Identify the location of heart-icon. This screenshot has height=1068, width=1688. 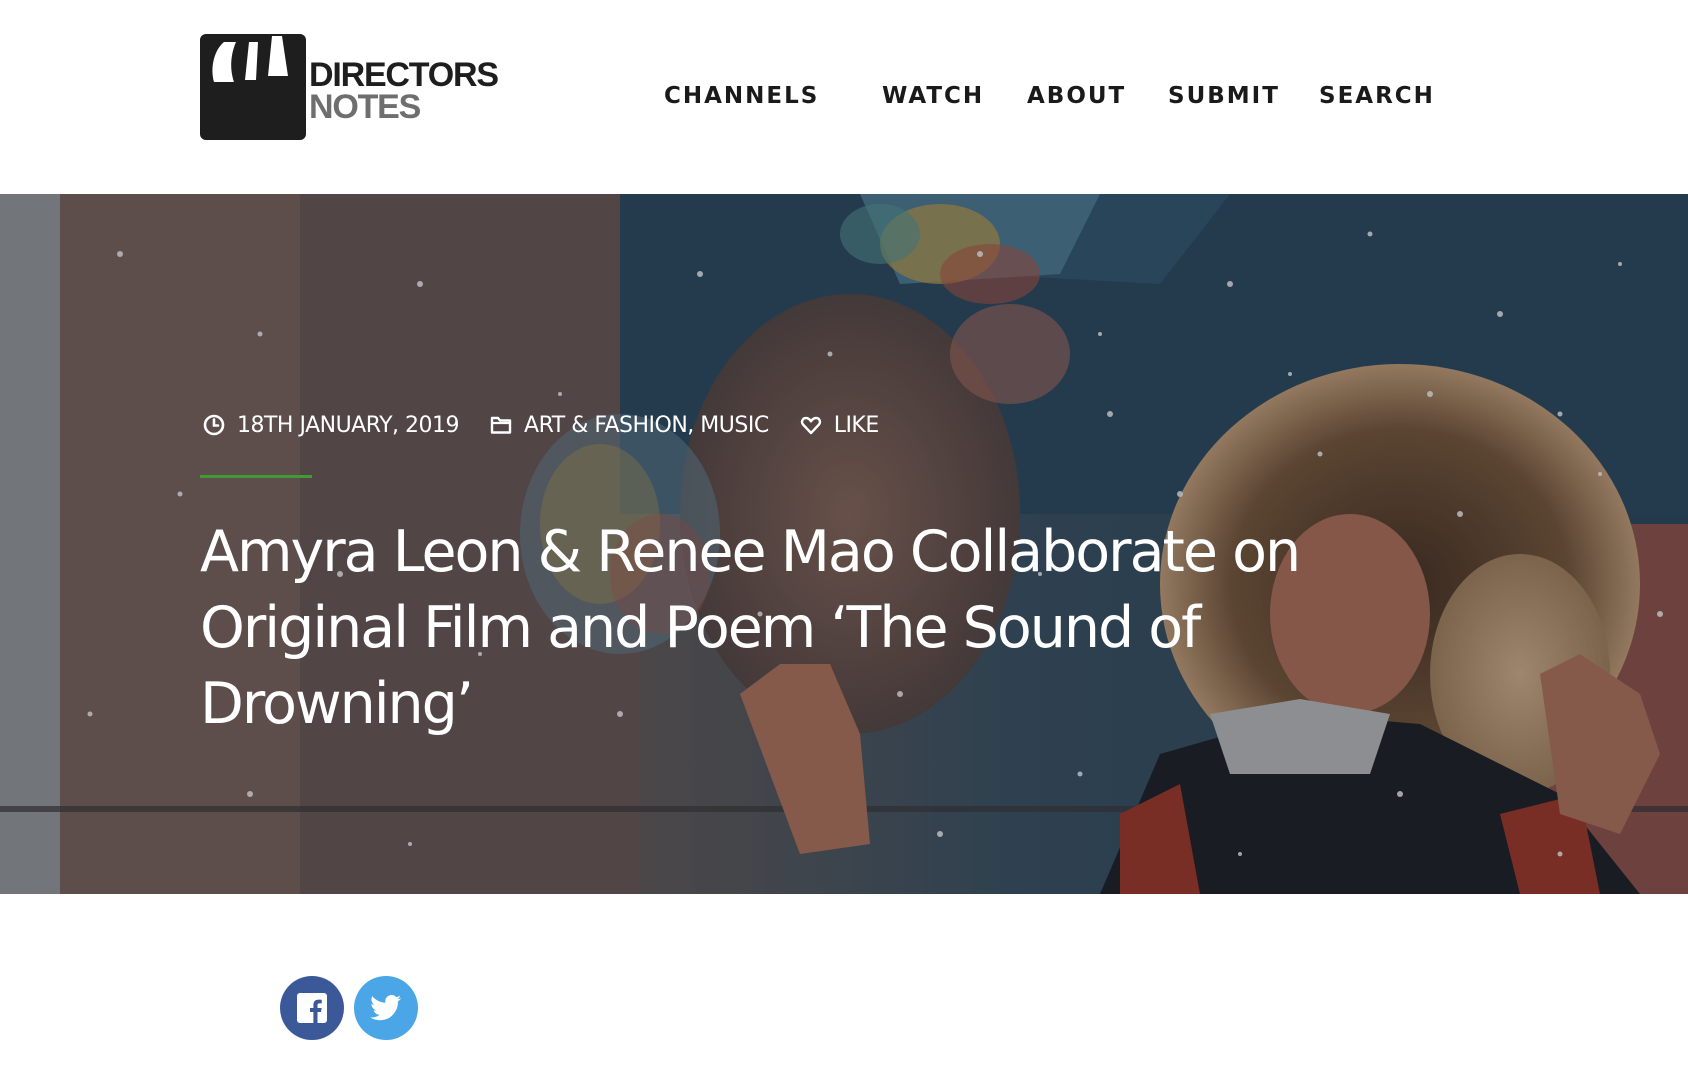
(811, 425).